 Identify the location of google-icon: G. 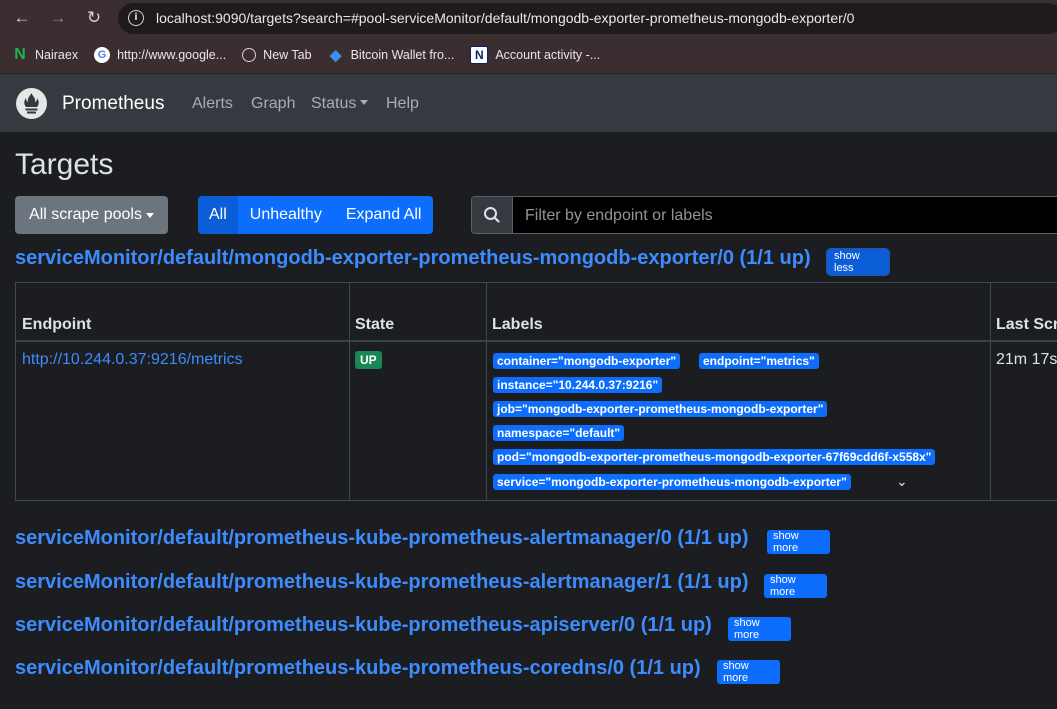
(102, 55).